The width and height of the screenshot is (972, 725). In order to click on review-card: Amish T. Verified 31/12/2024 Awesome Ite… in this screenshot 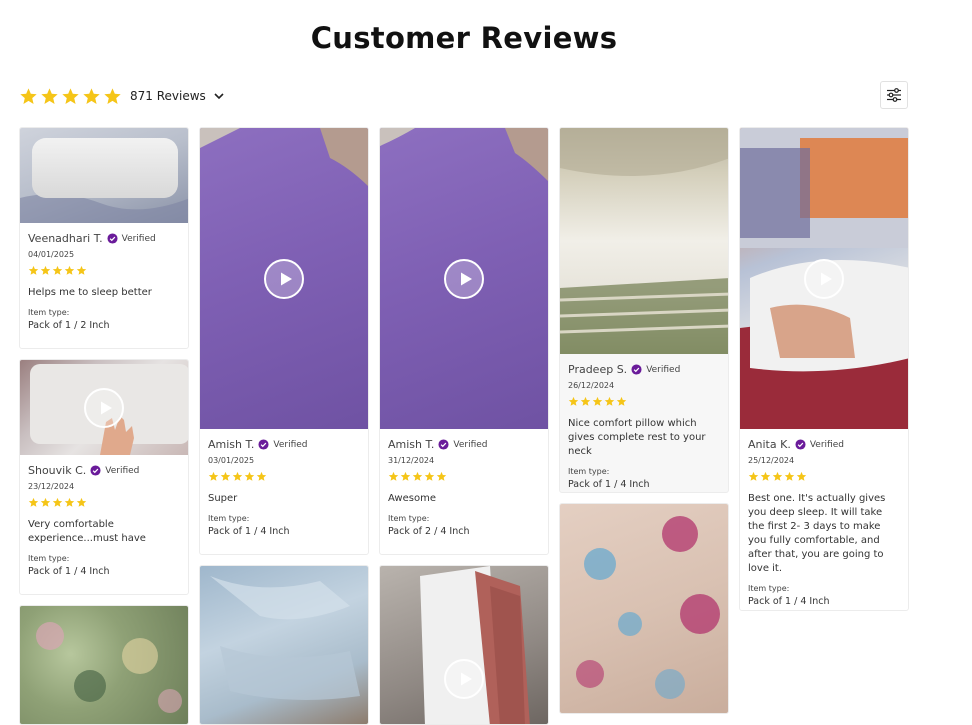, I will do `click(464, 341)`.